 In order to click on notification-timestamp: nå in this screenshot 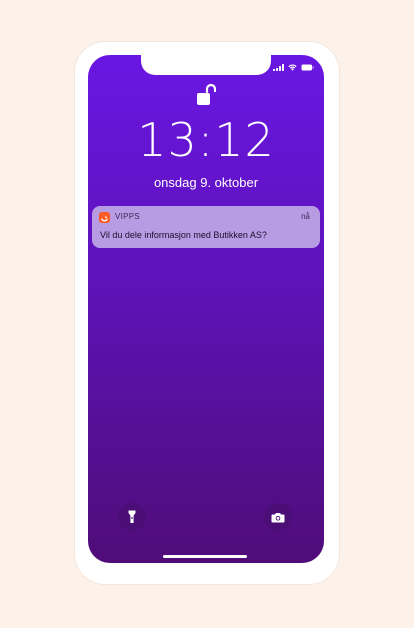, I will do `click(305, 216)`.